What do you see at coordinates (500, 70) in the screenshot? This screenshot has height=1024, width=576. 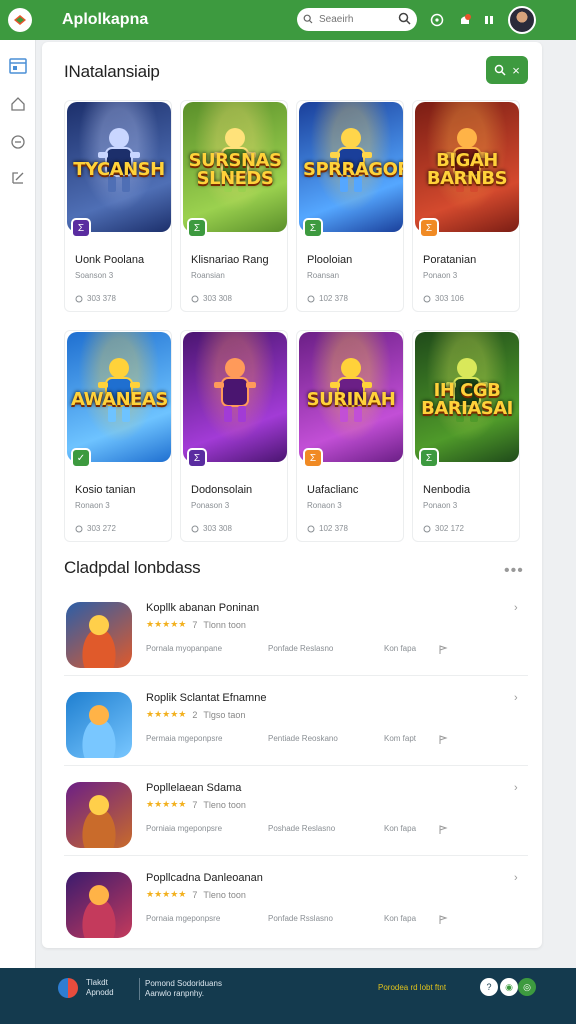 I see `search-icon` at bounding box center [500, 70].